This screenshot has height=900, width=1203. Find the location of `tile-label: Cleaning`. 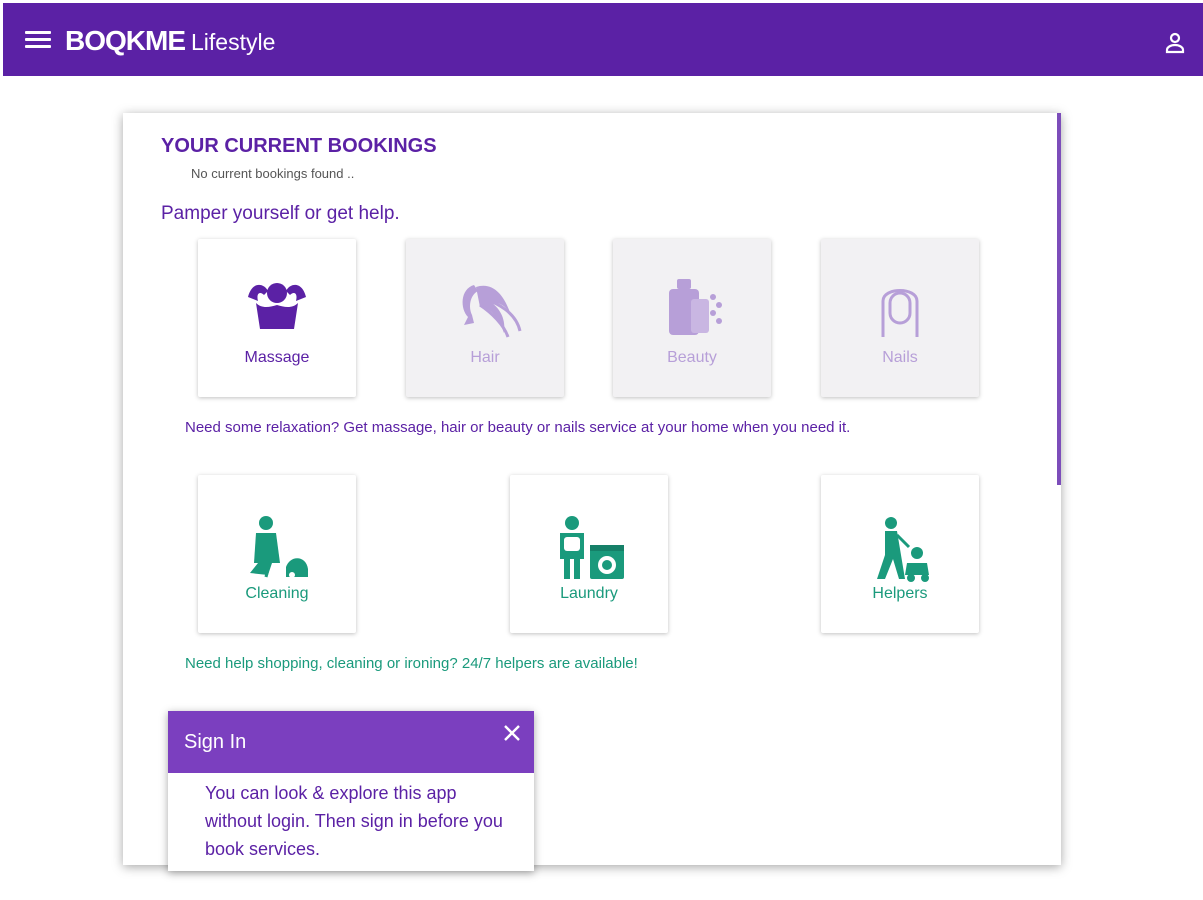

tile-label: Cleaning is located at coordinates (277, 593).